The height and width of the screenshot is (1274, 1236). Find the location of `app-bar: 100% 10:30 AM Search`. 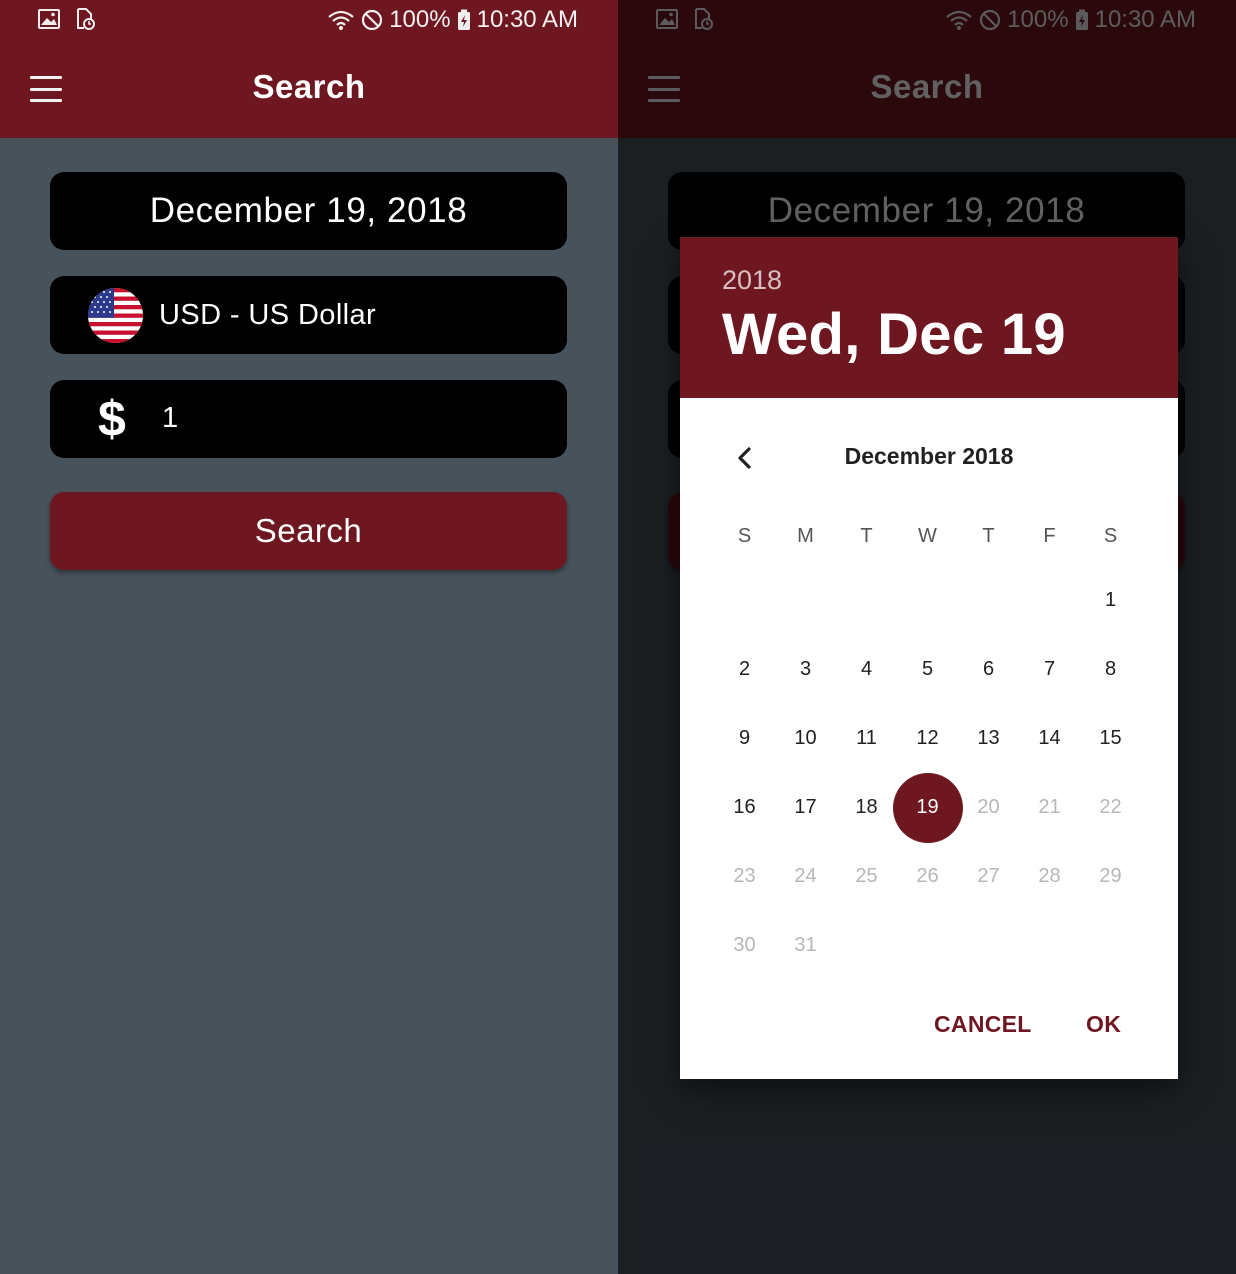

app-bar: 100% 10:30 AM Search is located at coordinates (309, 69).